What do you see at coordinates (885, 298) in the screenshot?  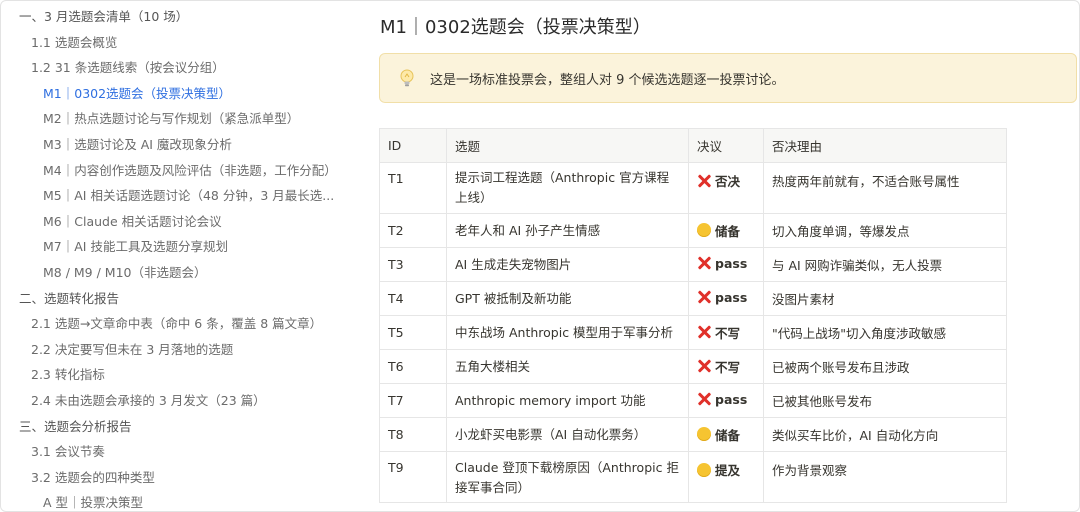 I see `cell-reason: 没图片素材` at bounding box center [885, 298].